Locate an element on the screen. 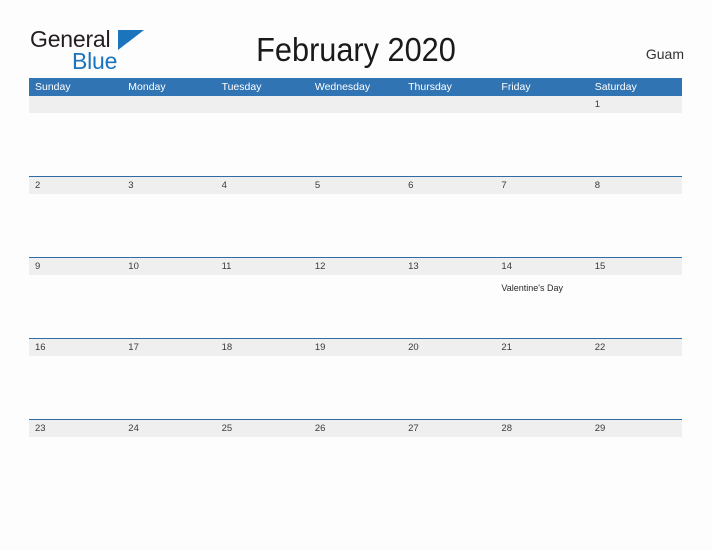  week-date-band: 16 17 18 19 20 21 22 is located at coordinates (355, 347).